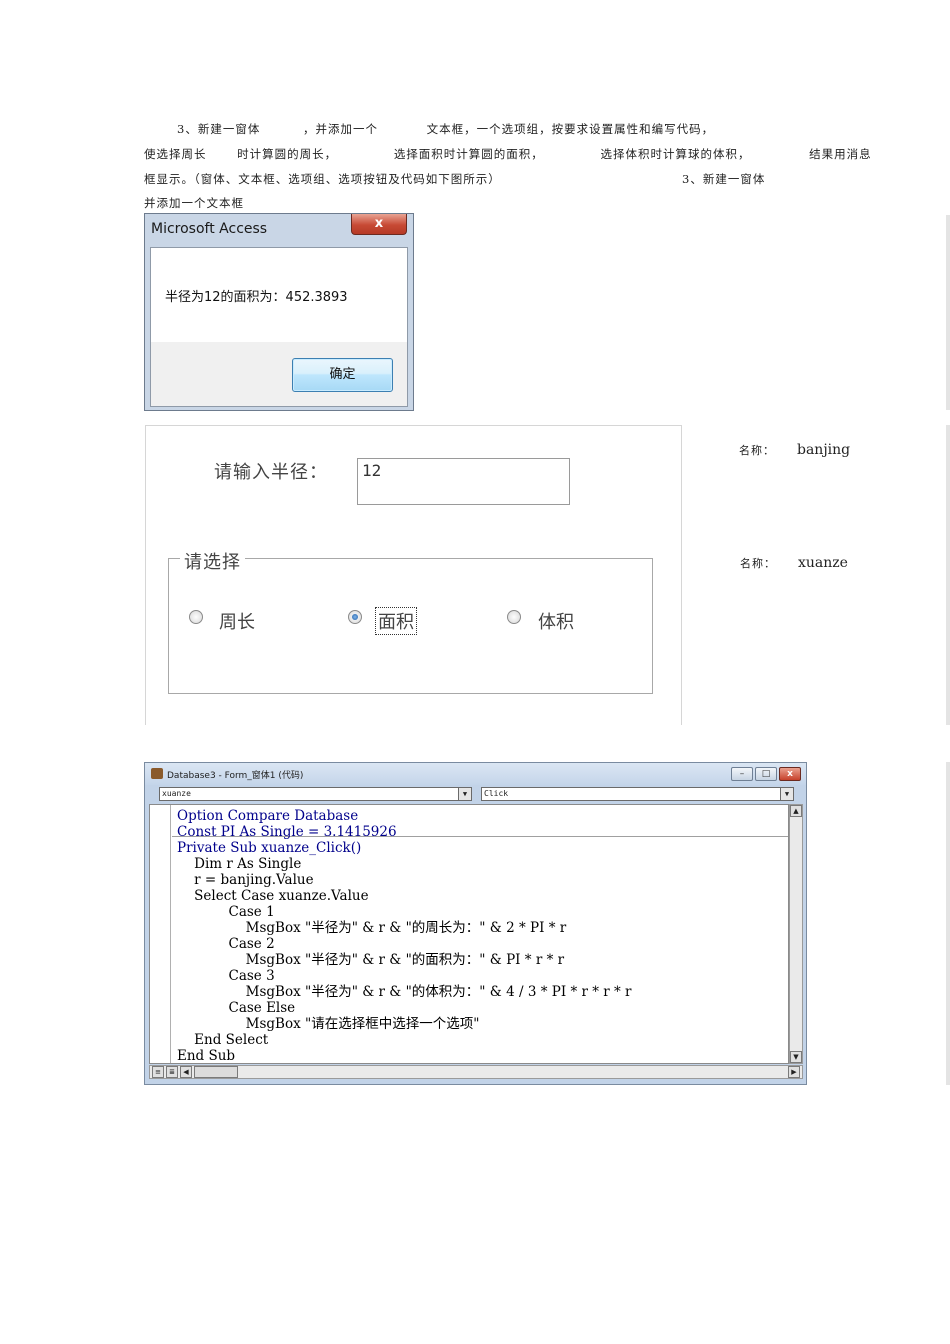  What do you see at coordinates (372, 928) in the screenshot?
I see `code-line: MsgBox "半径为" & r & "的周长为：" & 2 * PI * r` at bounding box center [372, 928].